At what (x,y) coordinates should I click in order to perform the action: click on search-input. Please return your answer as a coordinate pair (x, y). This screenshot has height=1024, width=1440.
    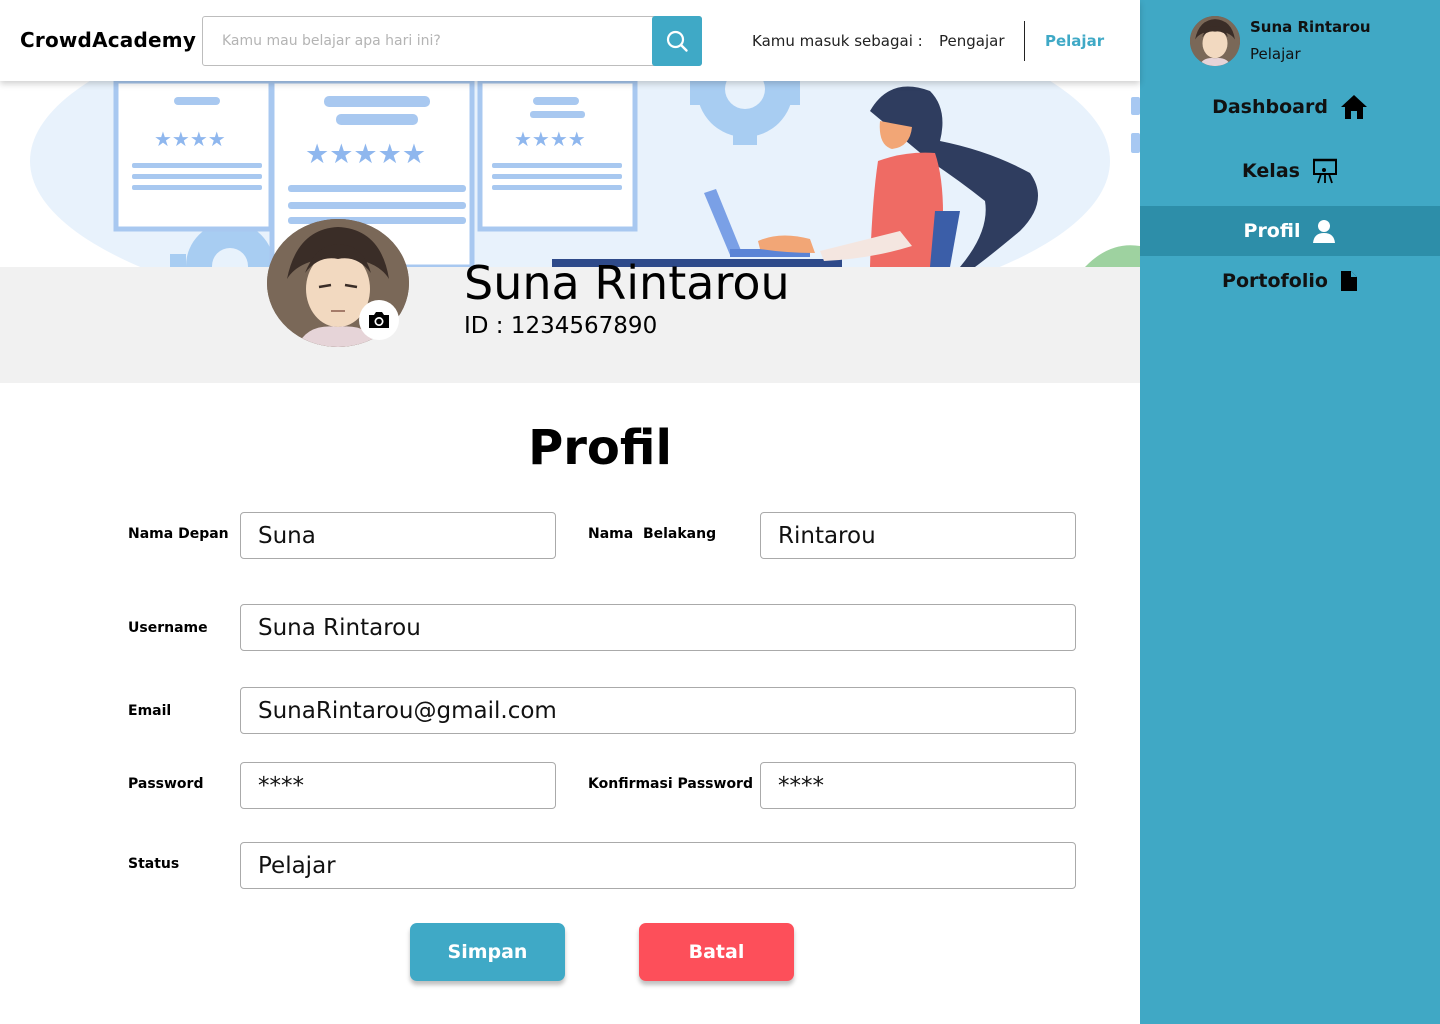
    Looking at the image, I should click on (428, 41).